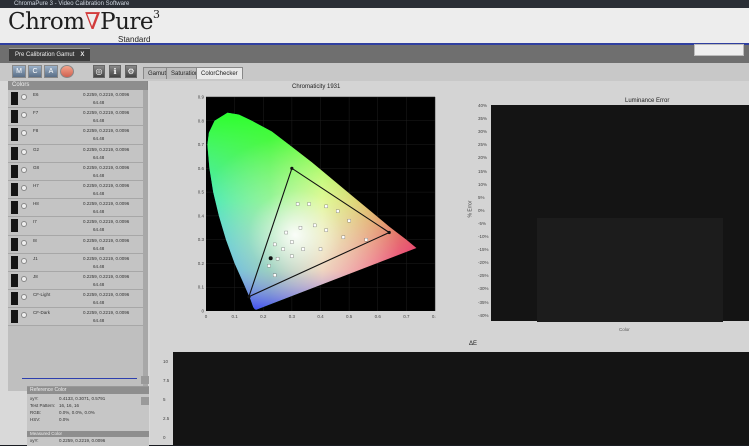 Image resolution: width=749 pixels, height=446 pixels. Describe the element at coordinates (35, 71) in the screenshot. I see `calibrate-button: C` at that location.